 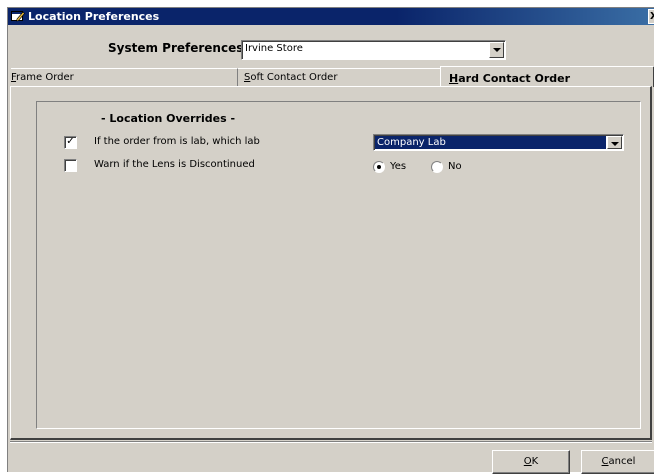 What do you see at coordinates (168, 118) in the screenshot?
I see `location-overrides-heading: - Location Overrides -` at bounding box center [168, 118].